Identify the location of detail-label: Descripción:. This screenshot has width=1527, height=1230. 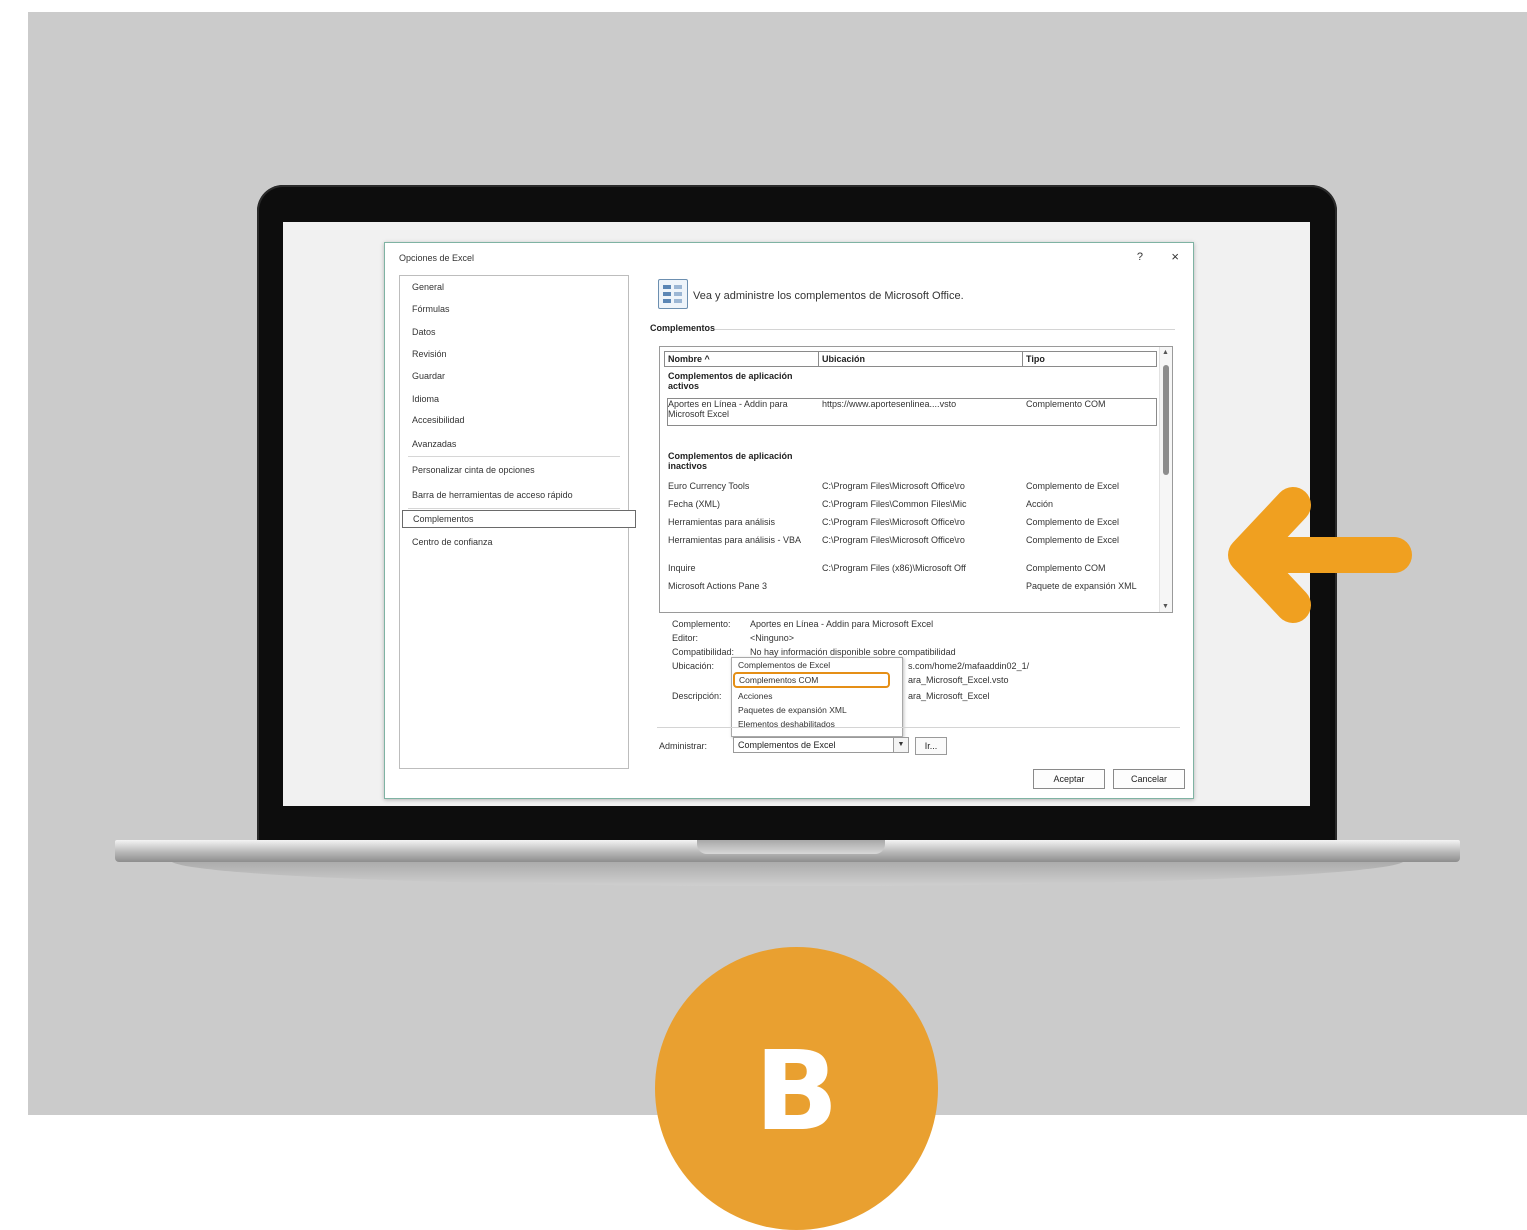
(697, 696).